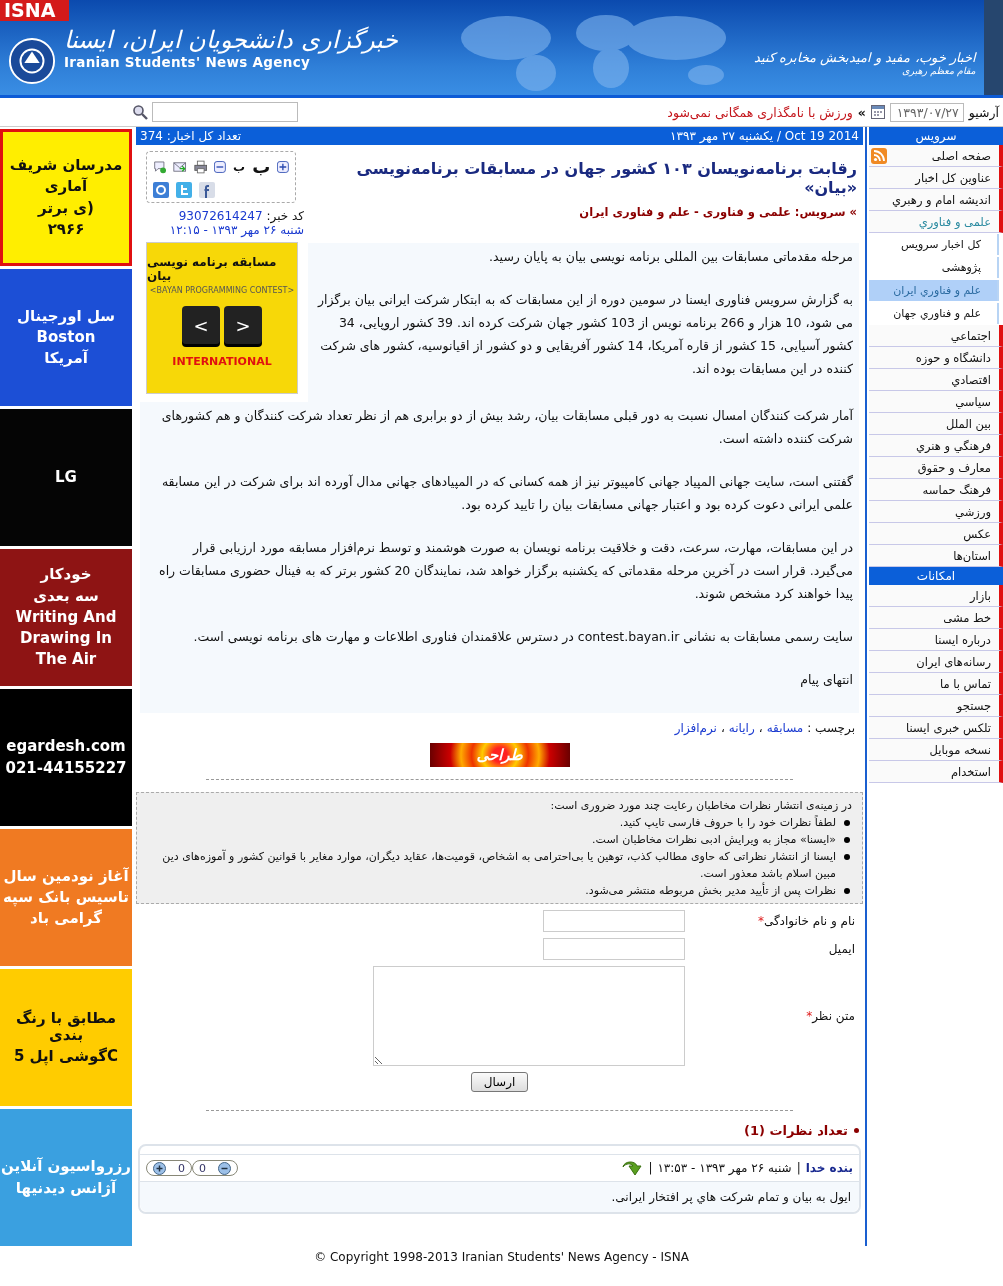 This screenshot has height=1286, width=1003. What do you see at coordinates (926, 112) in the screenshot?
I see `archive-date-field: ۱۳۹۳/۰۷/۲۷` at bounding box center [926, 112].